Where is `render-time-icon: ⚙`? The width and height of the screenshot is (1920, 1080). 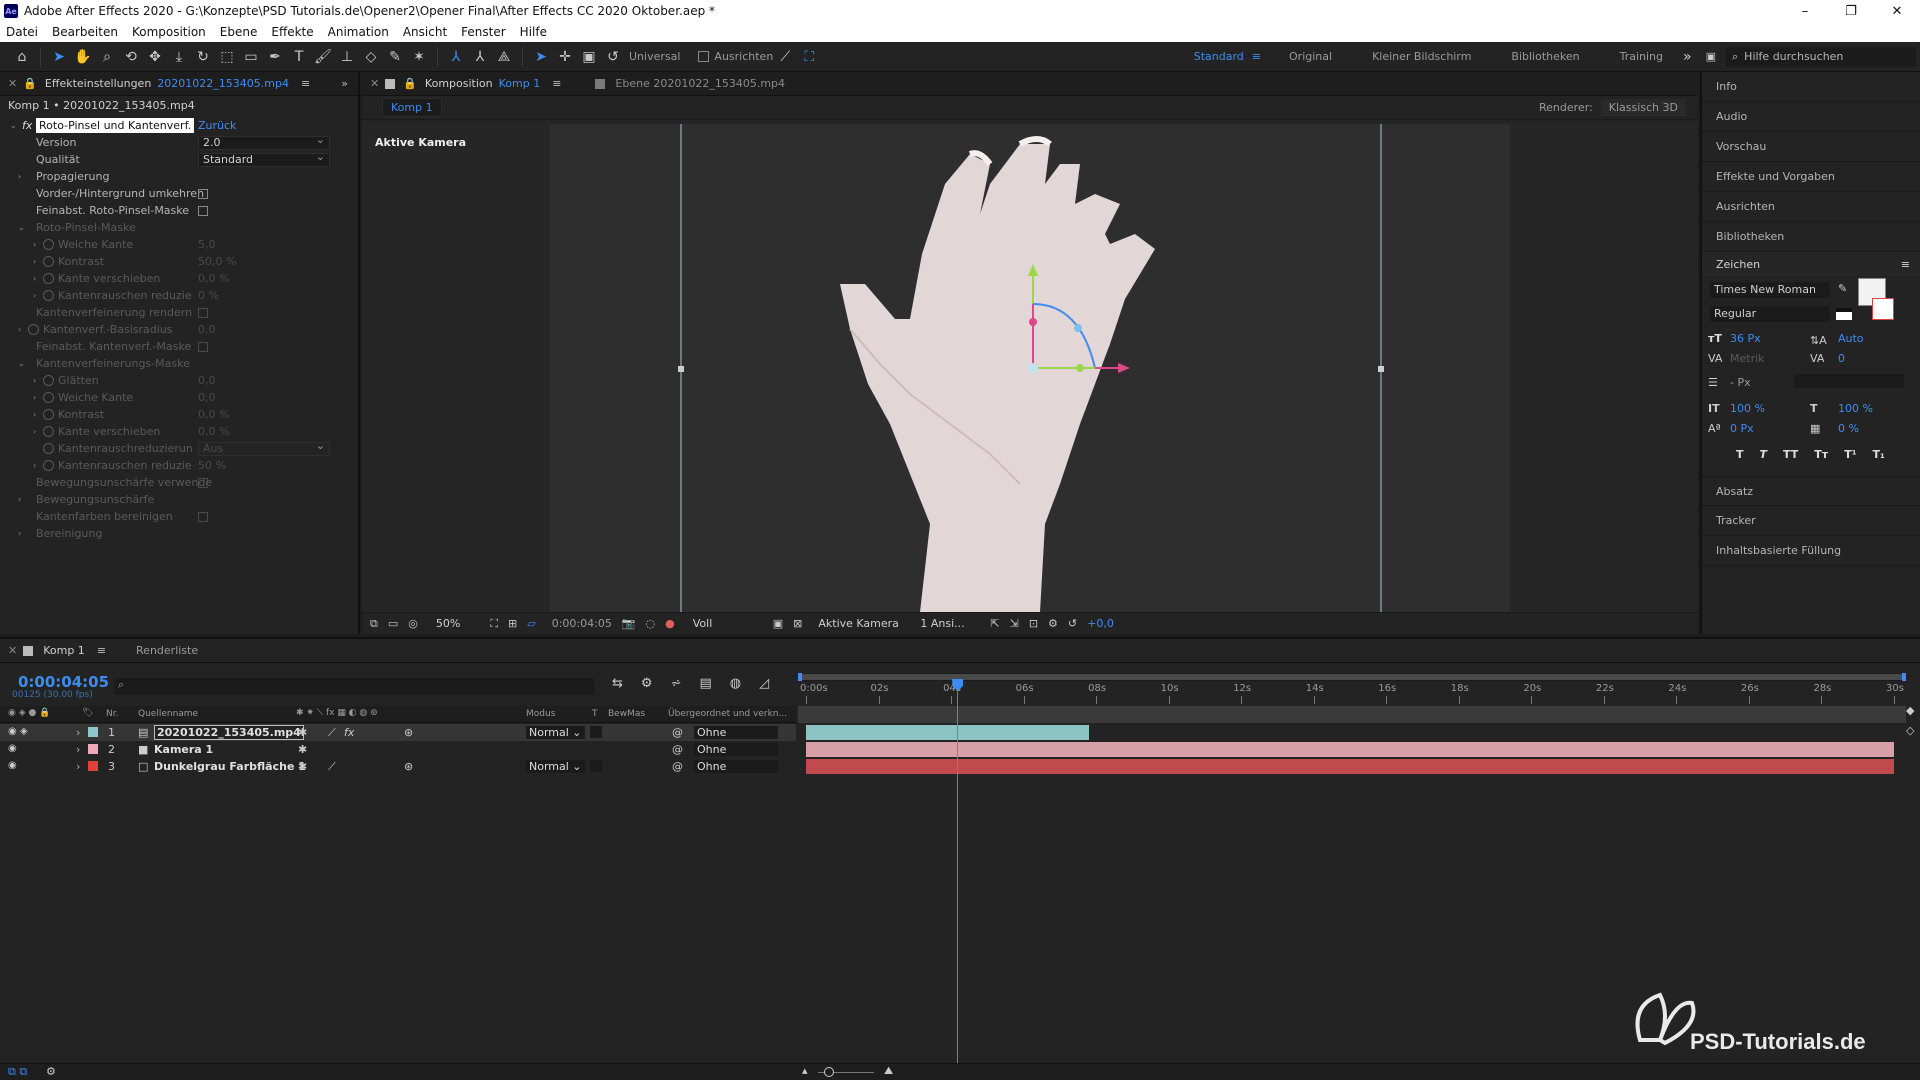
render-time-icon: ⚙ is located at coordinates (51, 1071).